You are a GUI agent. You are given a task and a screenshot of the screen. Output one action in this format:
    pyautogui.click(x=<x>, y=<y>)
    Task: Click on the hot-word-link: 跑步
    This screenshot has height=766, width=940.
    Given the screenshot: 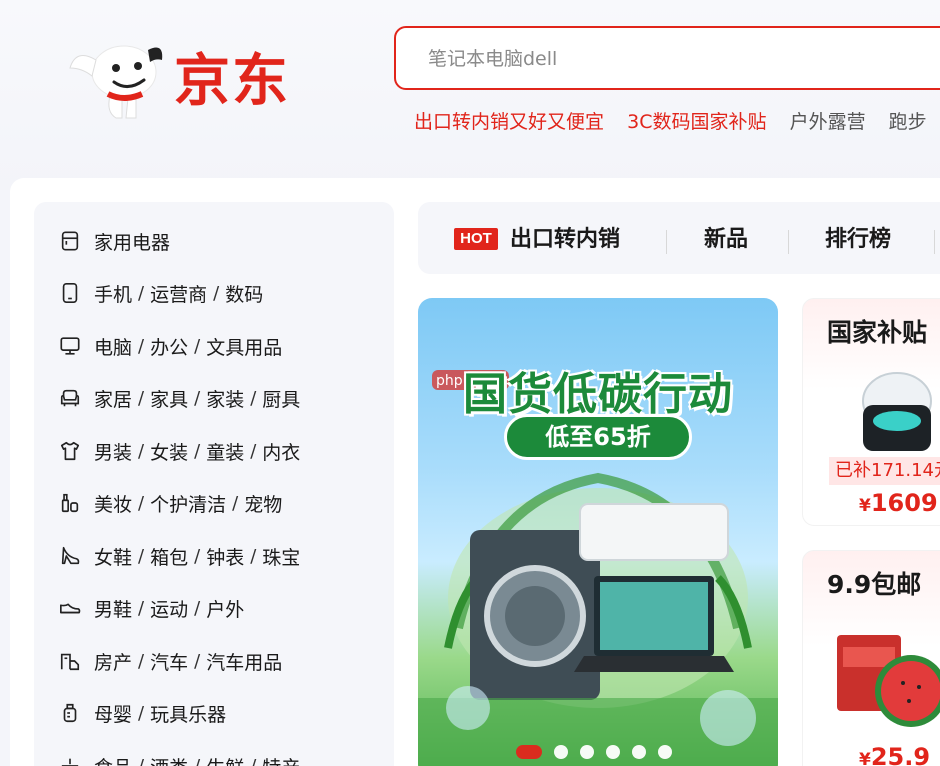 What is the action you would take?
    pyautogui.click(x=908, y=122)
    